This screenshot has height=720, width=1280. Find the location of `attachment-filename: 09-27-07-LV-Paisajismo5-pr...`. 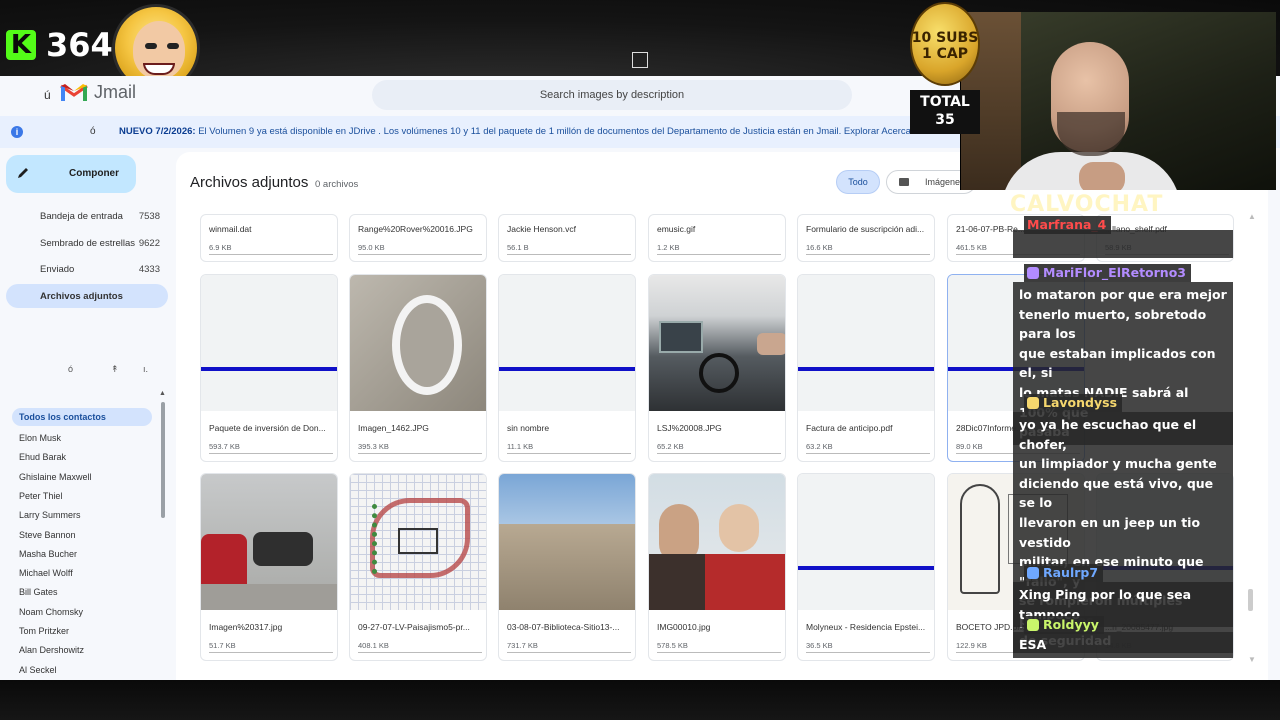

attachment-filename: 09-27-07-LV-Paisajismo5-pr... is located at coordinates (419, 627).